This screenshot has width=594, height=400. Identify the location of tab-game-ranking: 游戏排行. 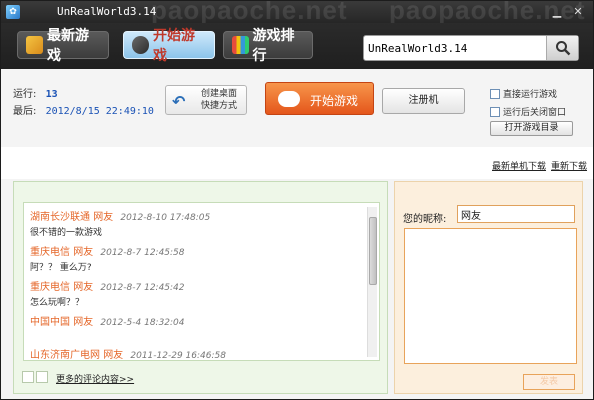
(268, 46).